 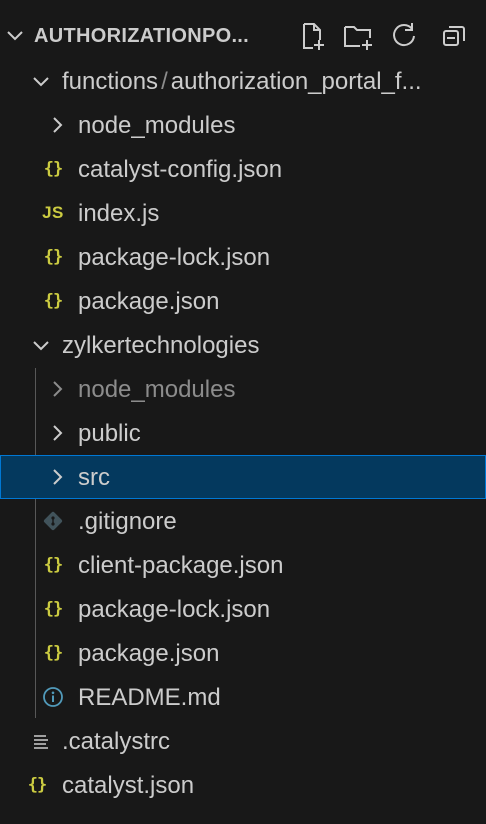 I want to click on tree-item-package-json: {} package.json, so click(x=243, y=301).